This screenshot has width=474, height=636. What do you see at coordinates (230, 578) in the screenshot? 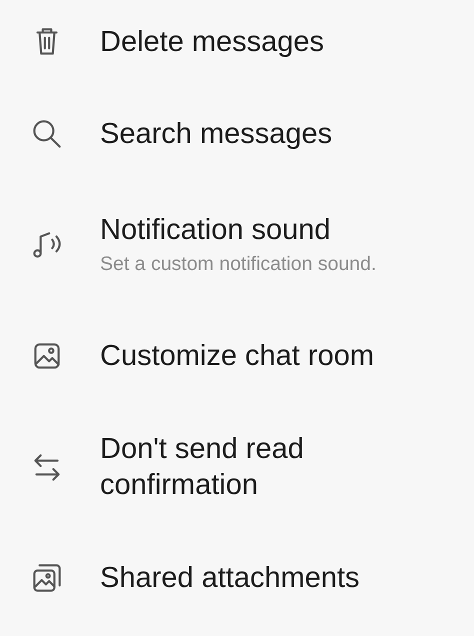
I see `item-title: Shared attachments` at bounding box center [230, 578].